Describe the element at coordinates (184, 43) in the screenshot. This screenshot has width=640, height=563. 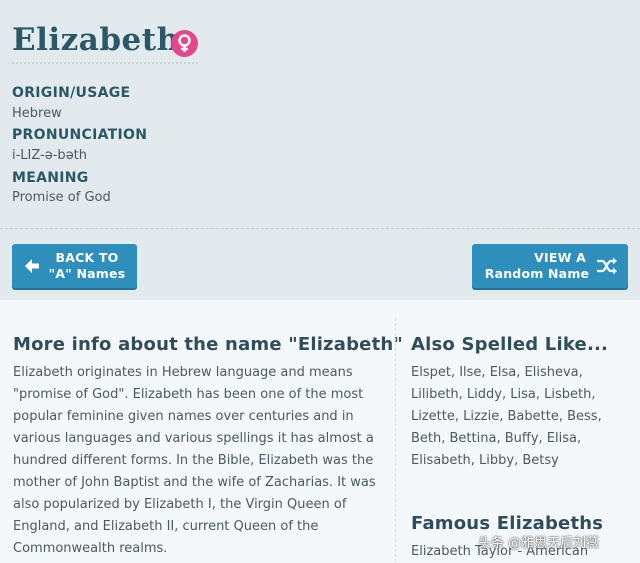
I see `female-symbol-icon` at that location.